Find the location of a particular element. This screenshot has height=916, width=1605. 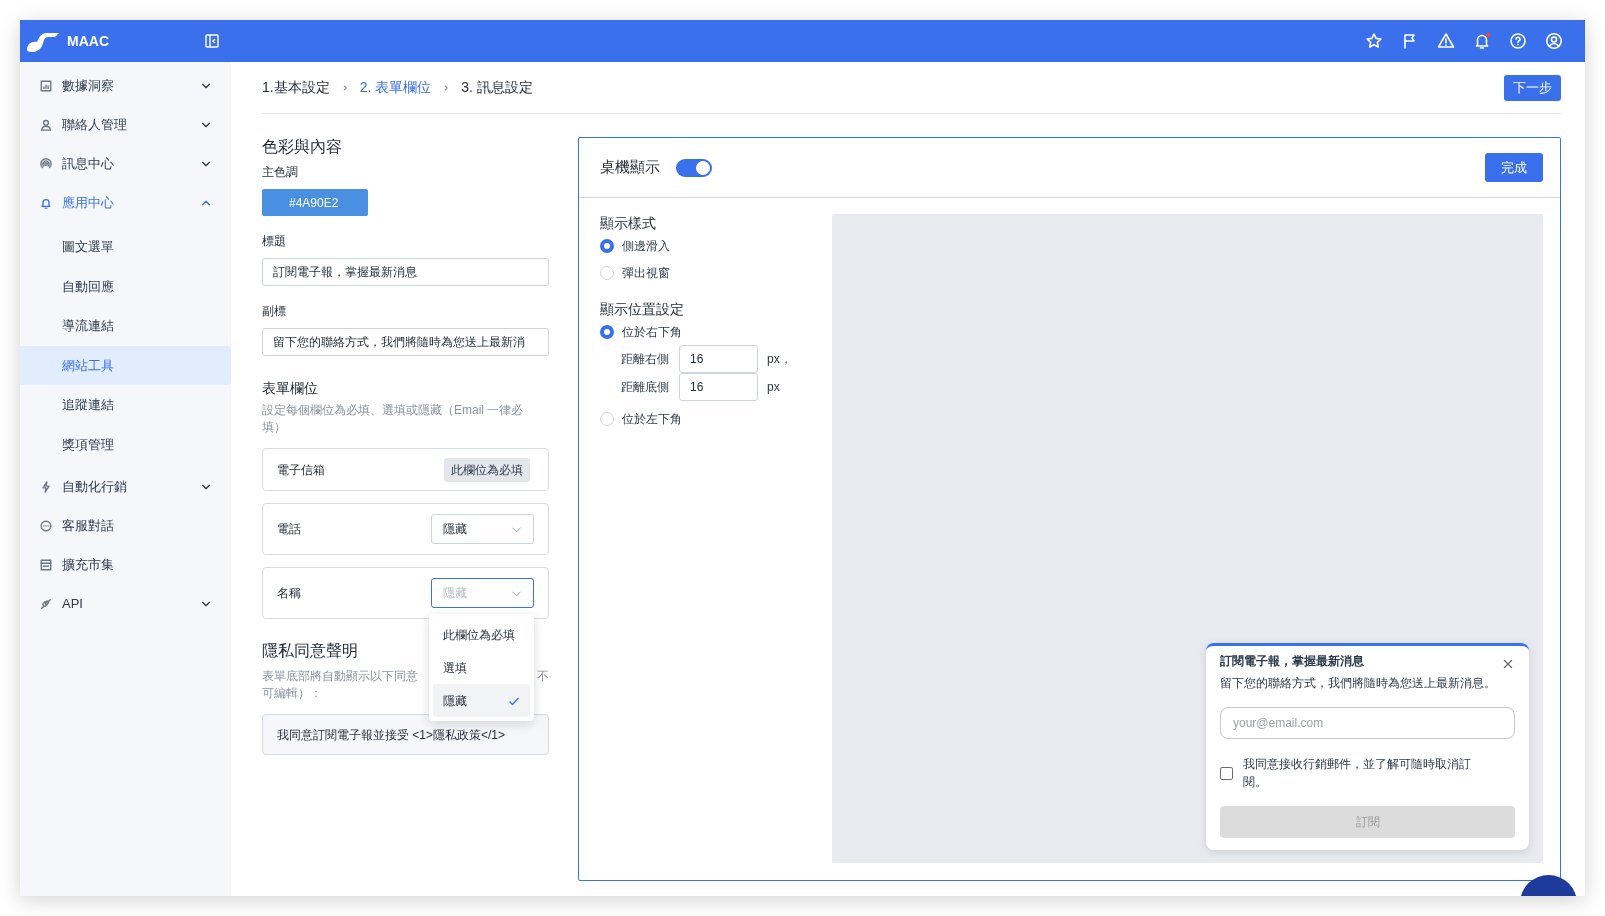

radio-label: 位於右下角 is located at coordinates (652, 331).